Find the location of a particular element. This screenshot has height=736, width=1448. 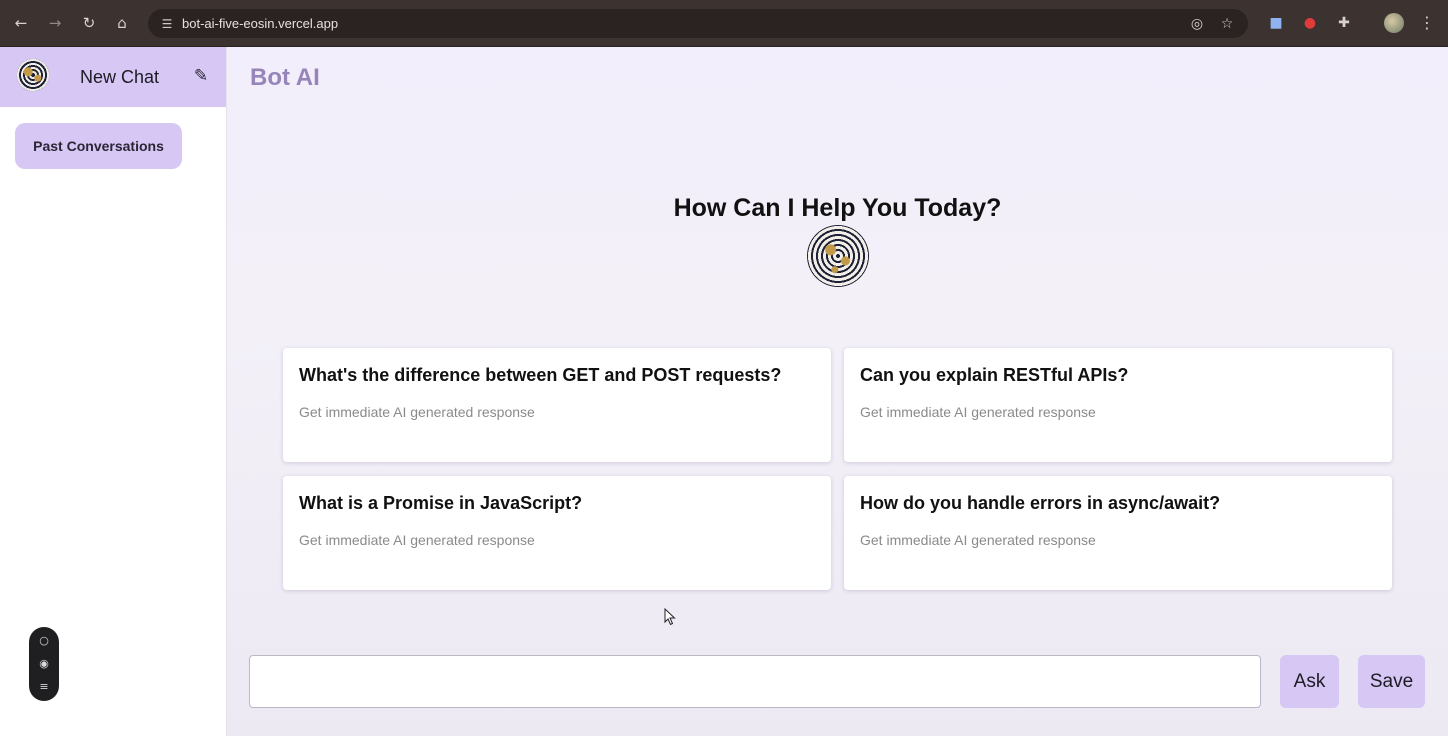

home-icon: ⌂ is located at coordinates (122, 23).